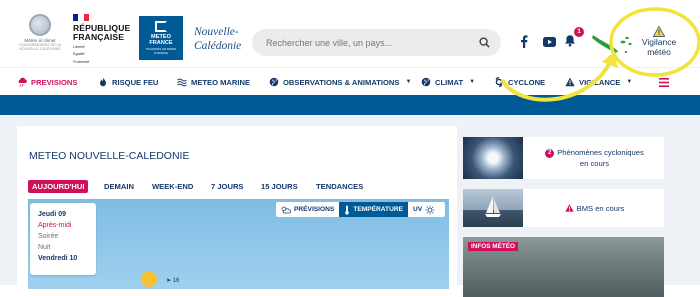 The width and height of the screenshot is (700, 297). What do you see at coordinates (63, 247) in the screenshot?
I see `period-nuit: Nuit` at bounding box center [63, 247].